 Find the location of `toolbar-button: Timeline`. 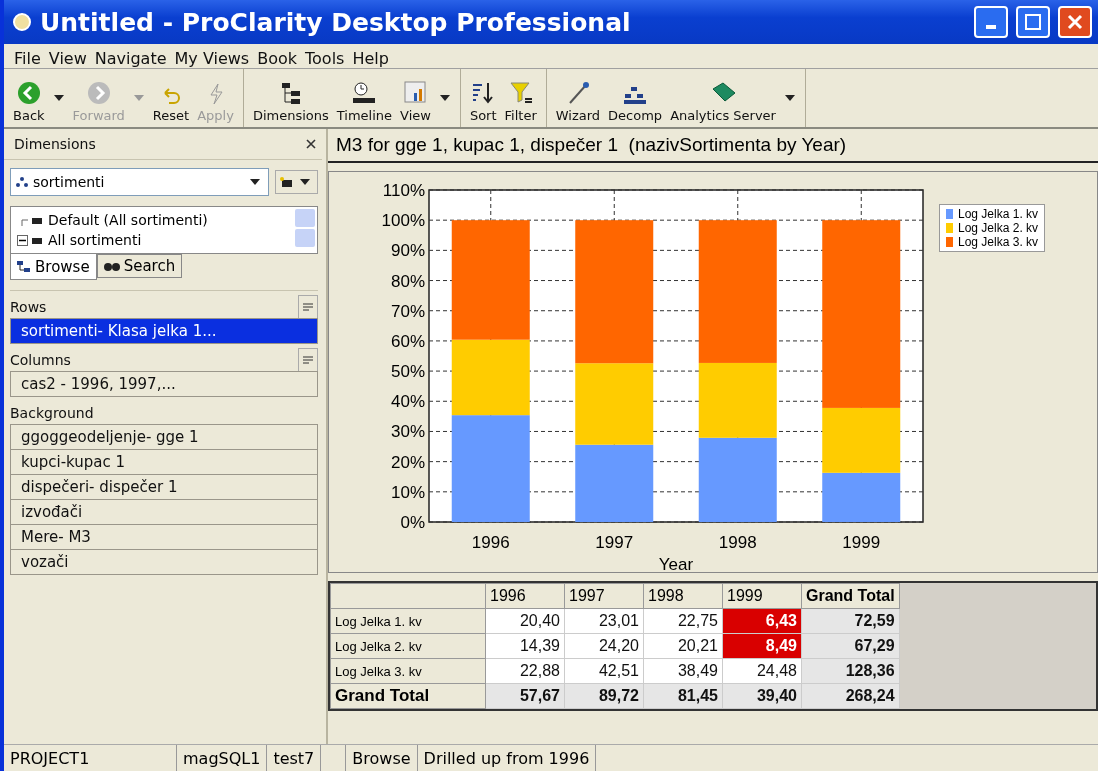

toolbar-button: Timeline is located at coordinates (364, 98).